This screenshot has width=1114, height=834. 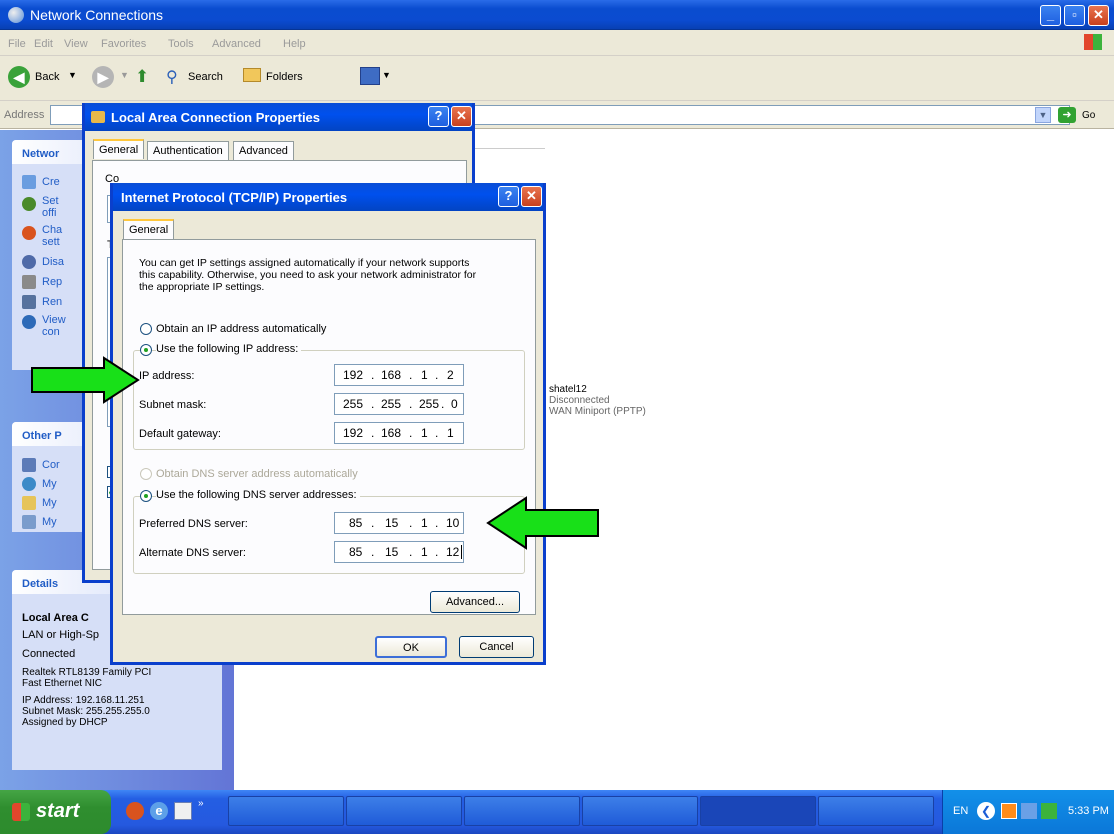 I want to click on adns-octet-3: 1, so click(x=424, y=552).